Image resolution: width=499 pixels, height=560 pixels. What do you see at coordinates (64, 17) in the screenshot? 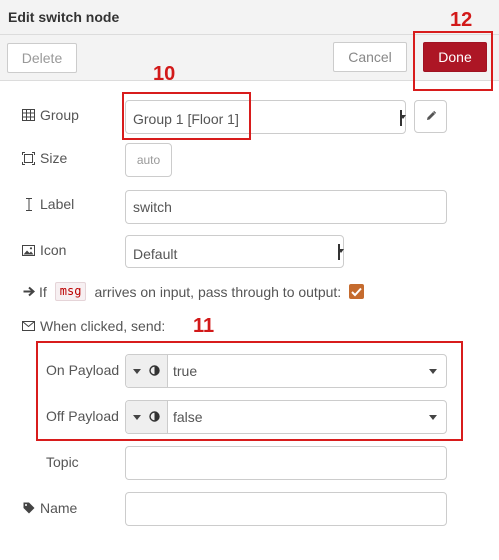
I see `dialog-title: Edit switch node` at bounding box center [64, 17].